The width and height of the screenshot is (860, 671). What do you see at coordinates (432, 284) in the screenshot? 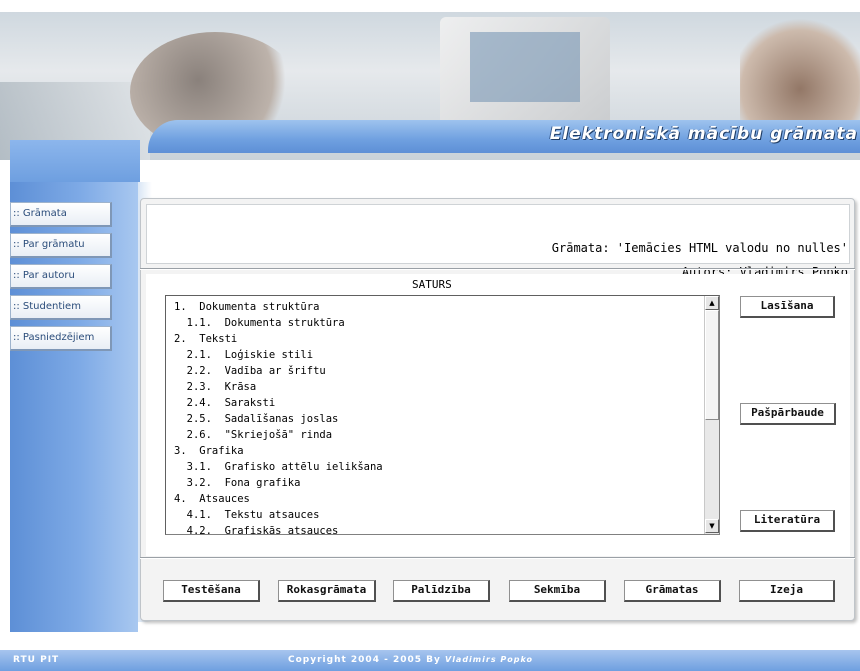
I see `toc-heading: SATURS` at bounding box center [432, 284].